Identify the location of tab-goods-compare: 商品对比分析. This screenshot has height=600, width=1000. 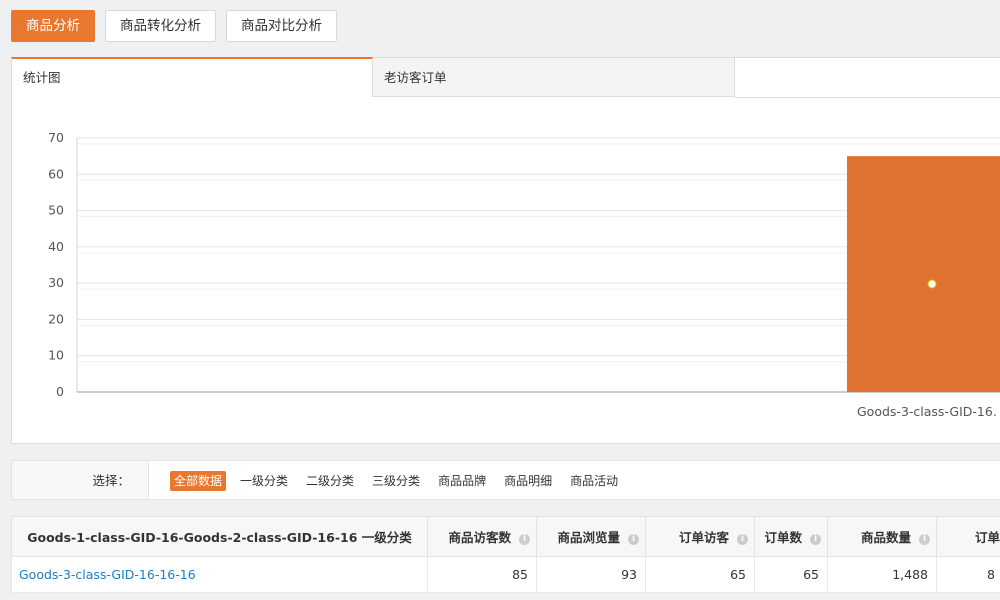
(281, 26).